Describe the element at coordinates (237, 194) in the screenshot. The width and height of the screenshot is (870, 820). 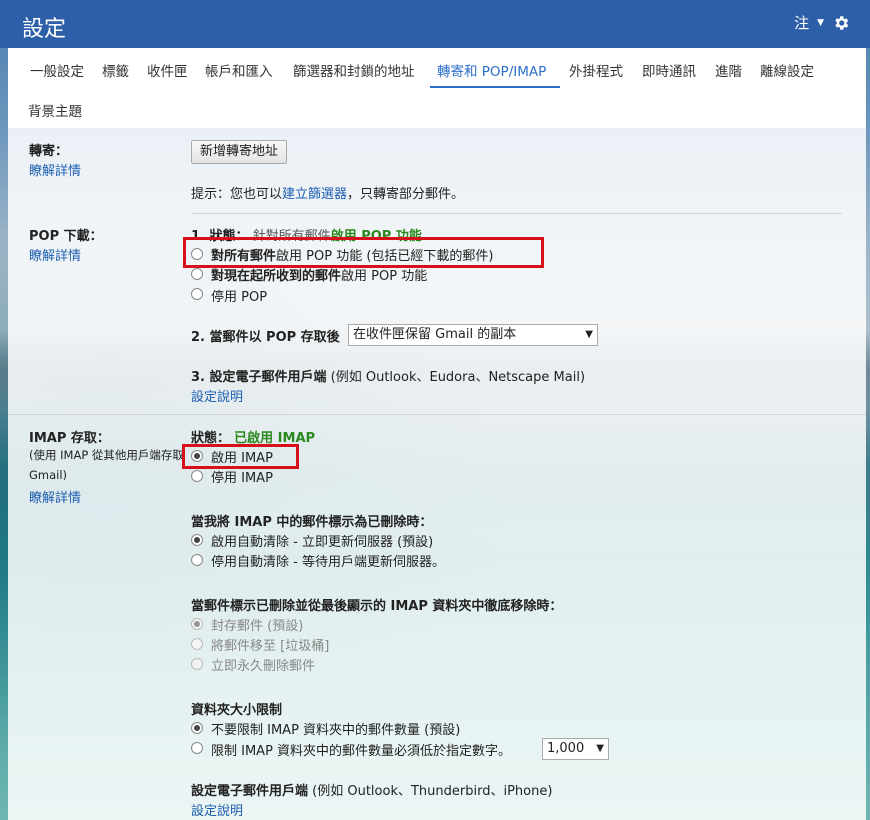
I see `hint-prefix: 提示：您也可以` at that location.